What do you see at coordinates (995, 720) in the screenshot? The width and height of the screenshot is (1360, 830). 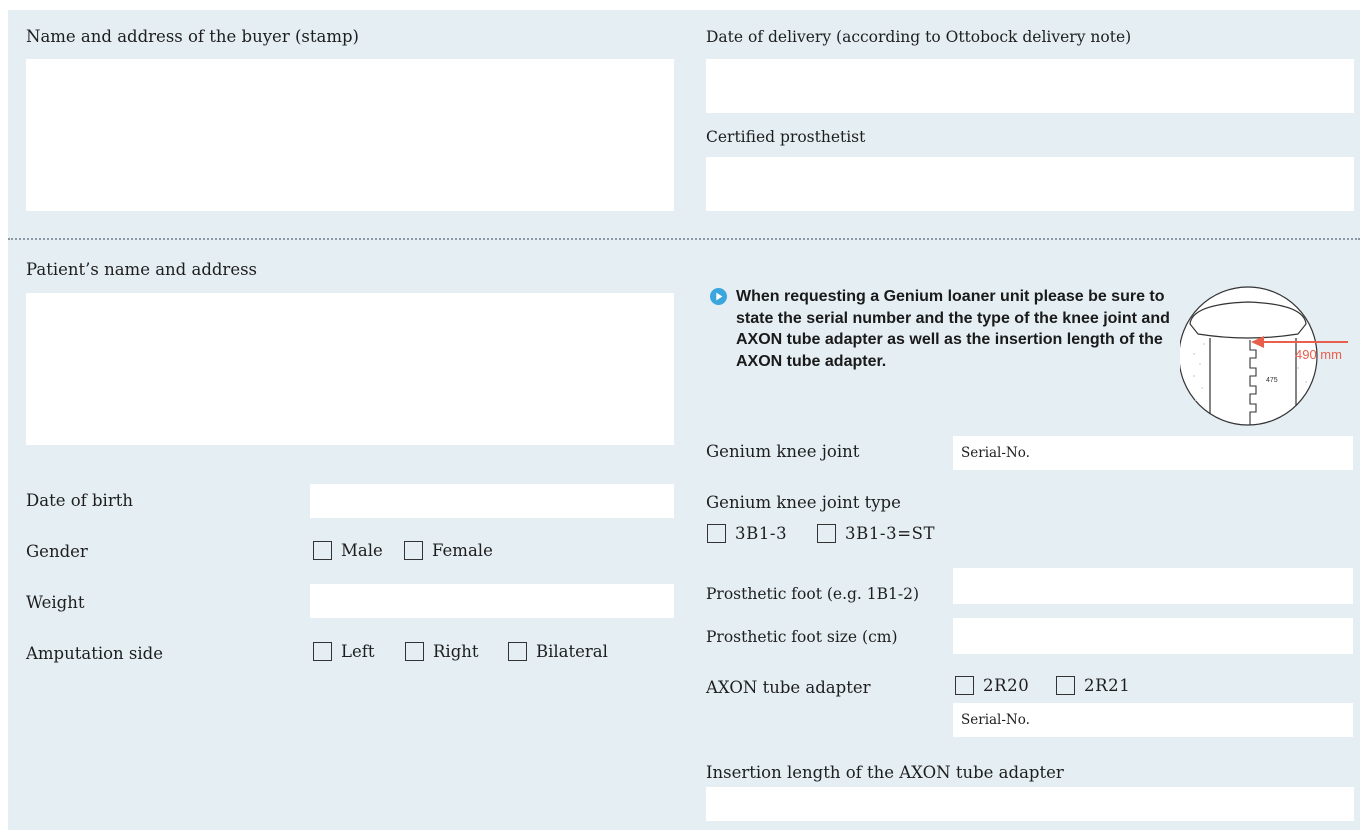 I see `axon-serial-placeholder: Serial-No.` at bounding box center [995, 720].